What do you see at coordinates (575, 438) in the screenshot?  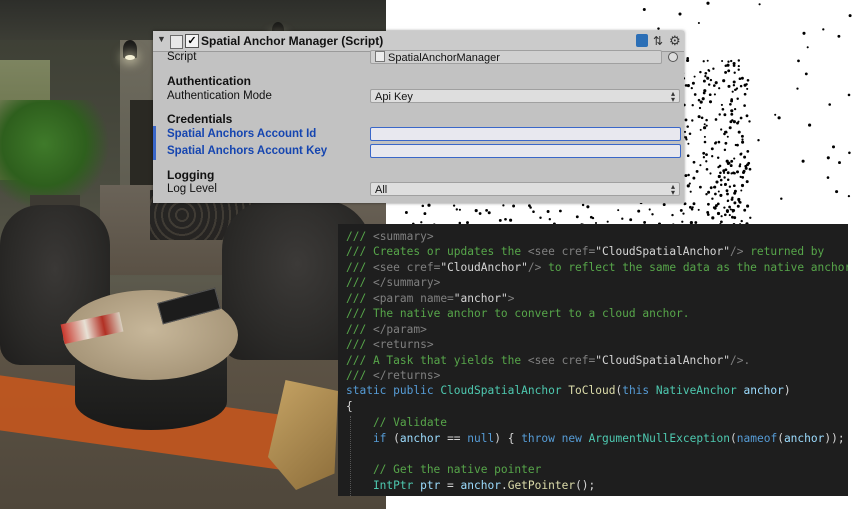 I see `code-token: new` at bounding box center [575, 438].